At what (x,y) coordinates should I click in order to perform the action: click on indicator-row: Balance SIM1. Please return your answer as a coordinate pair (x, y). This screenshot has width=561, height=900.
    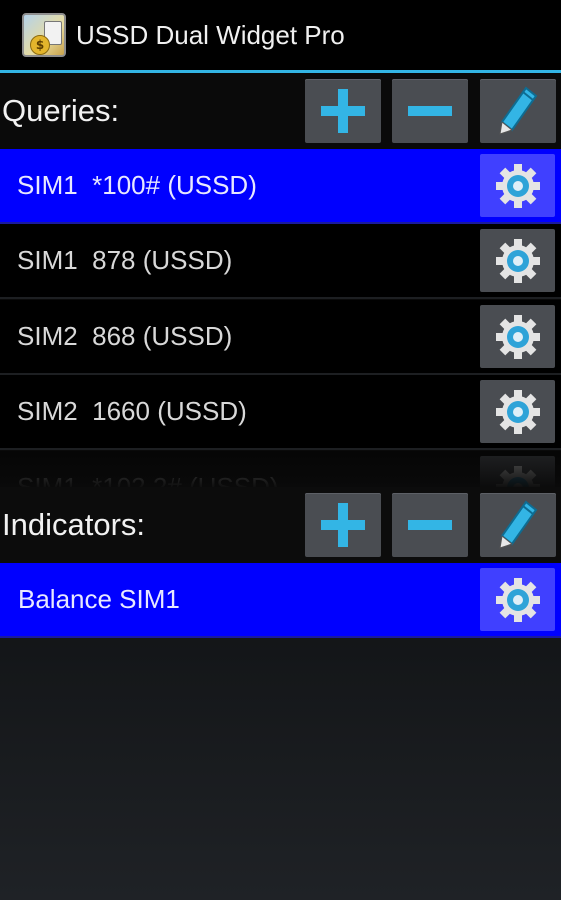
    Looking at the image, I should click on (280, 600).